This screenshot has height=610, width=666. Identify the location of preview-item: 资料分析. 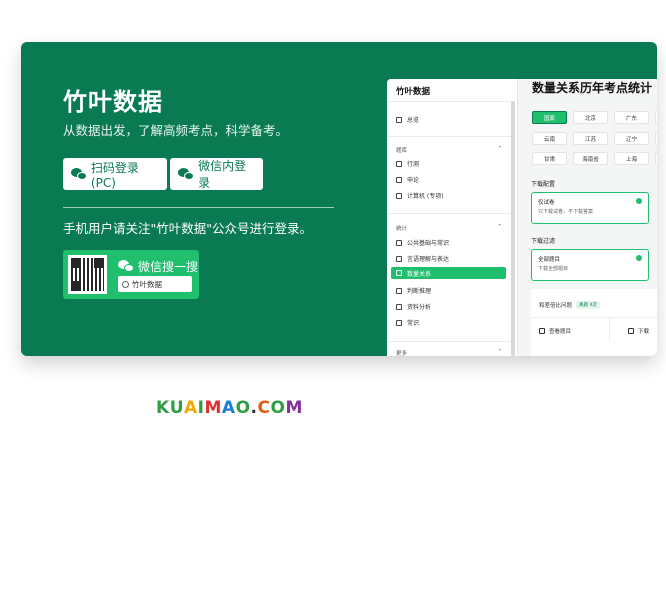
(413, 306).